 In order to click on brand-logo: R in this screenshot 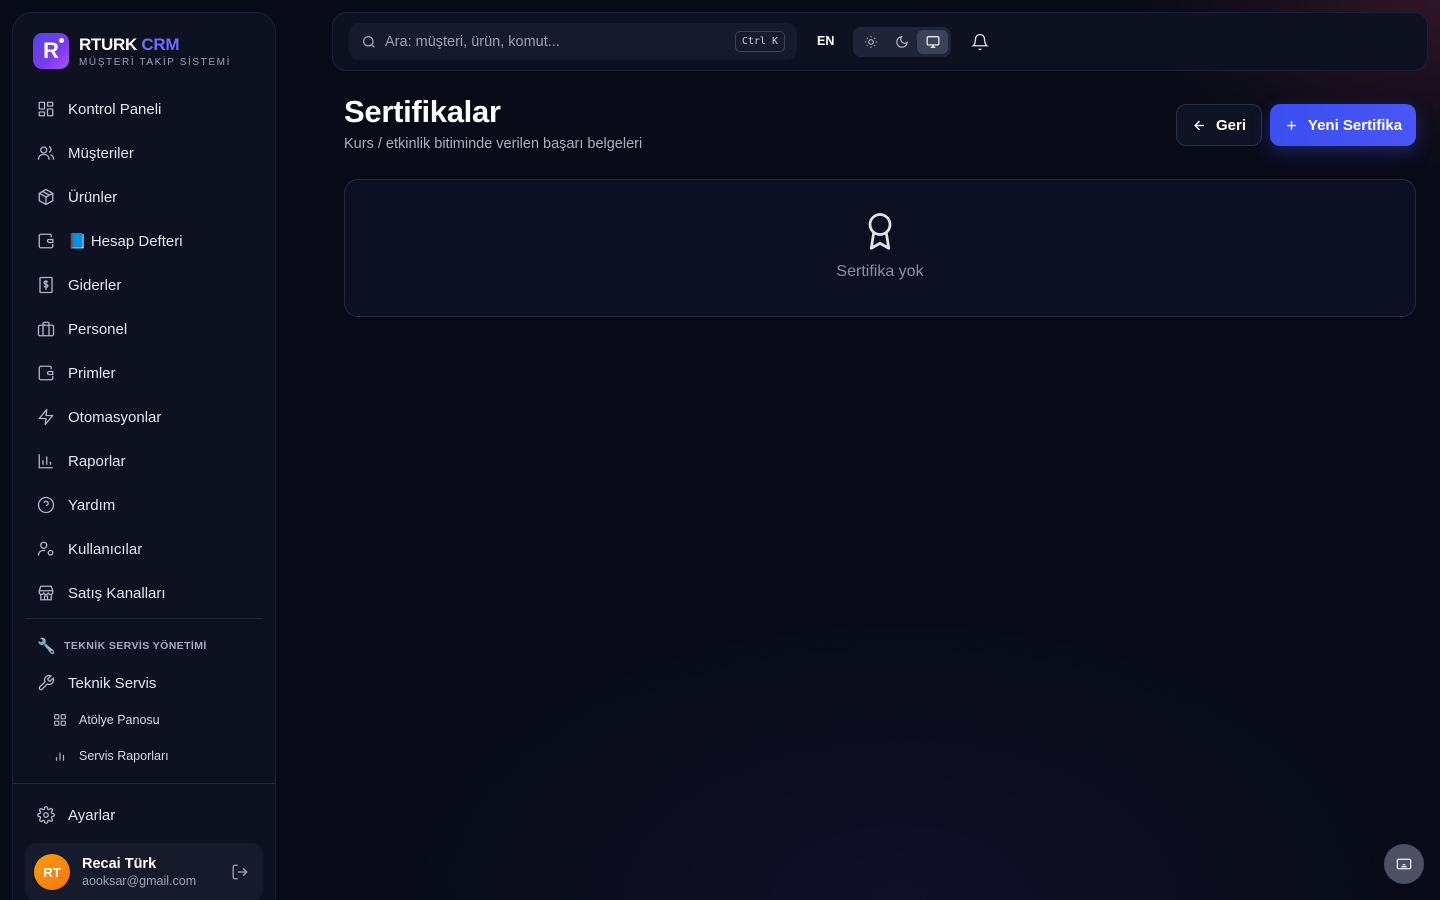, I will do `click(51, 51)`.